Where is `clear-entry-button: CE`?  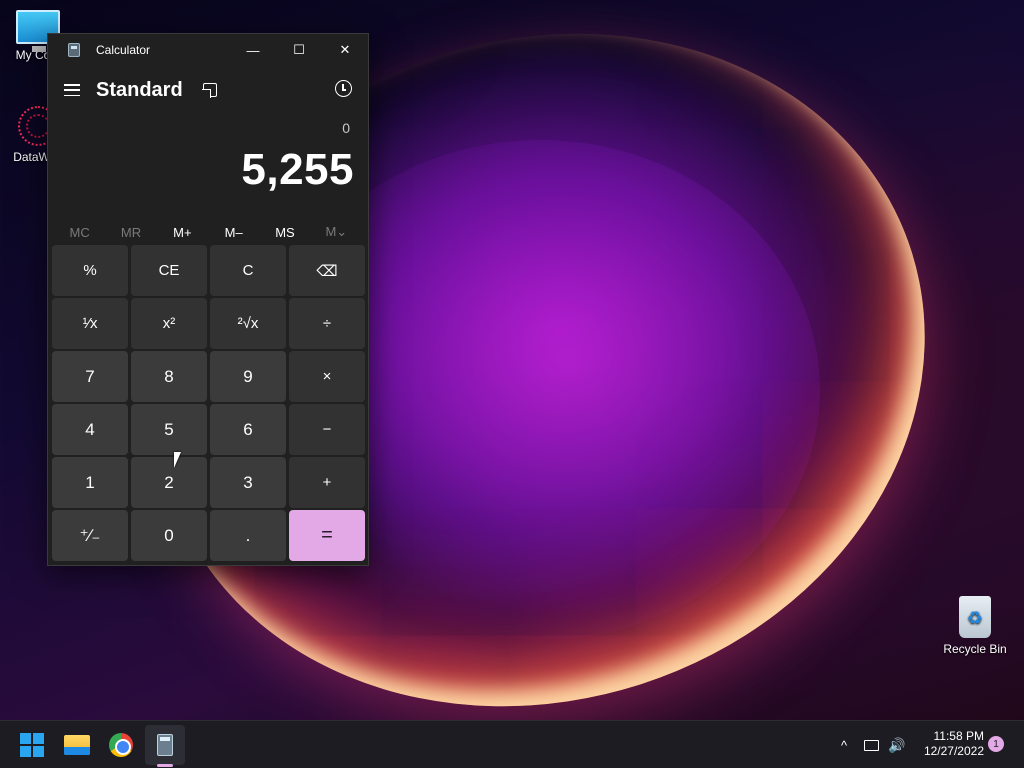
clear-entry-button: CE is located at coordinates (169, 270).